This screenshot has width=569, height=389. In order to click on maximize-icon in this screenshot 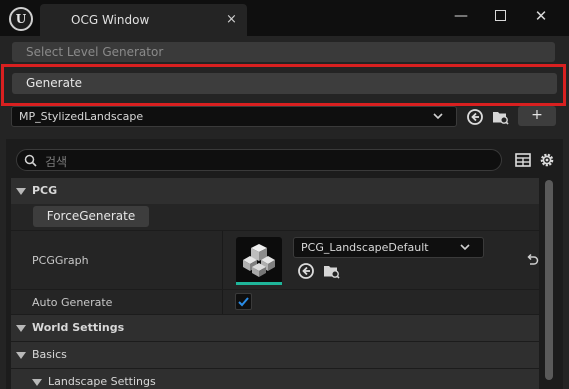, I will do `click(500, 15)`.